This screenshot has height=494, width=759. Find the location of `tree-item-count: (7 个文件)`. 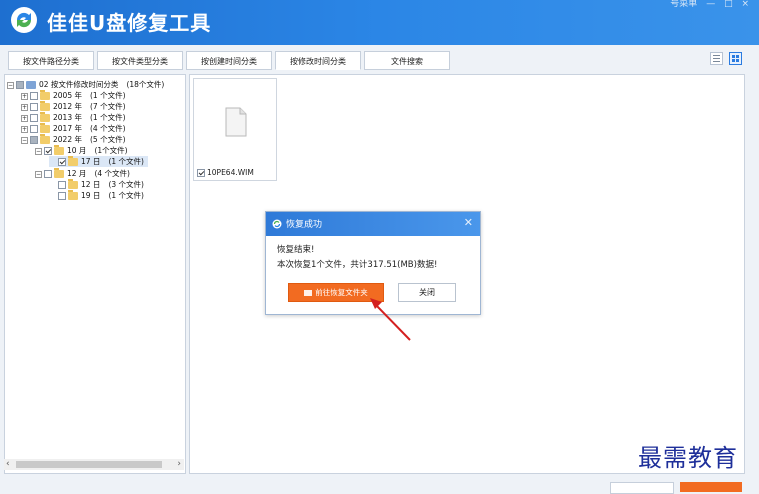

tree-item-count: (7 个文件) is located at coordinates (107, 106).